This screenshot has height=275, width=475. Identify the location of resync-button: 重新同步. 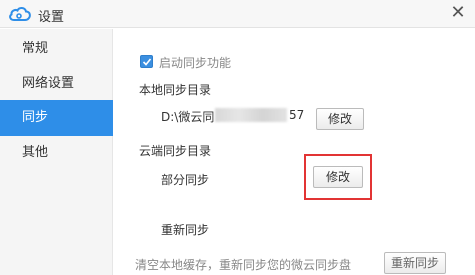
(415, 263).